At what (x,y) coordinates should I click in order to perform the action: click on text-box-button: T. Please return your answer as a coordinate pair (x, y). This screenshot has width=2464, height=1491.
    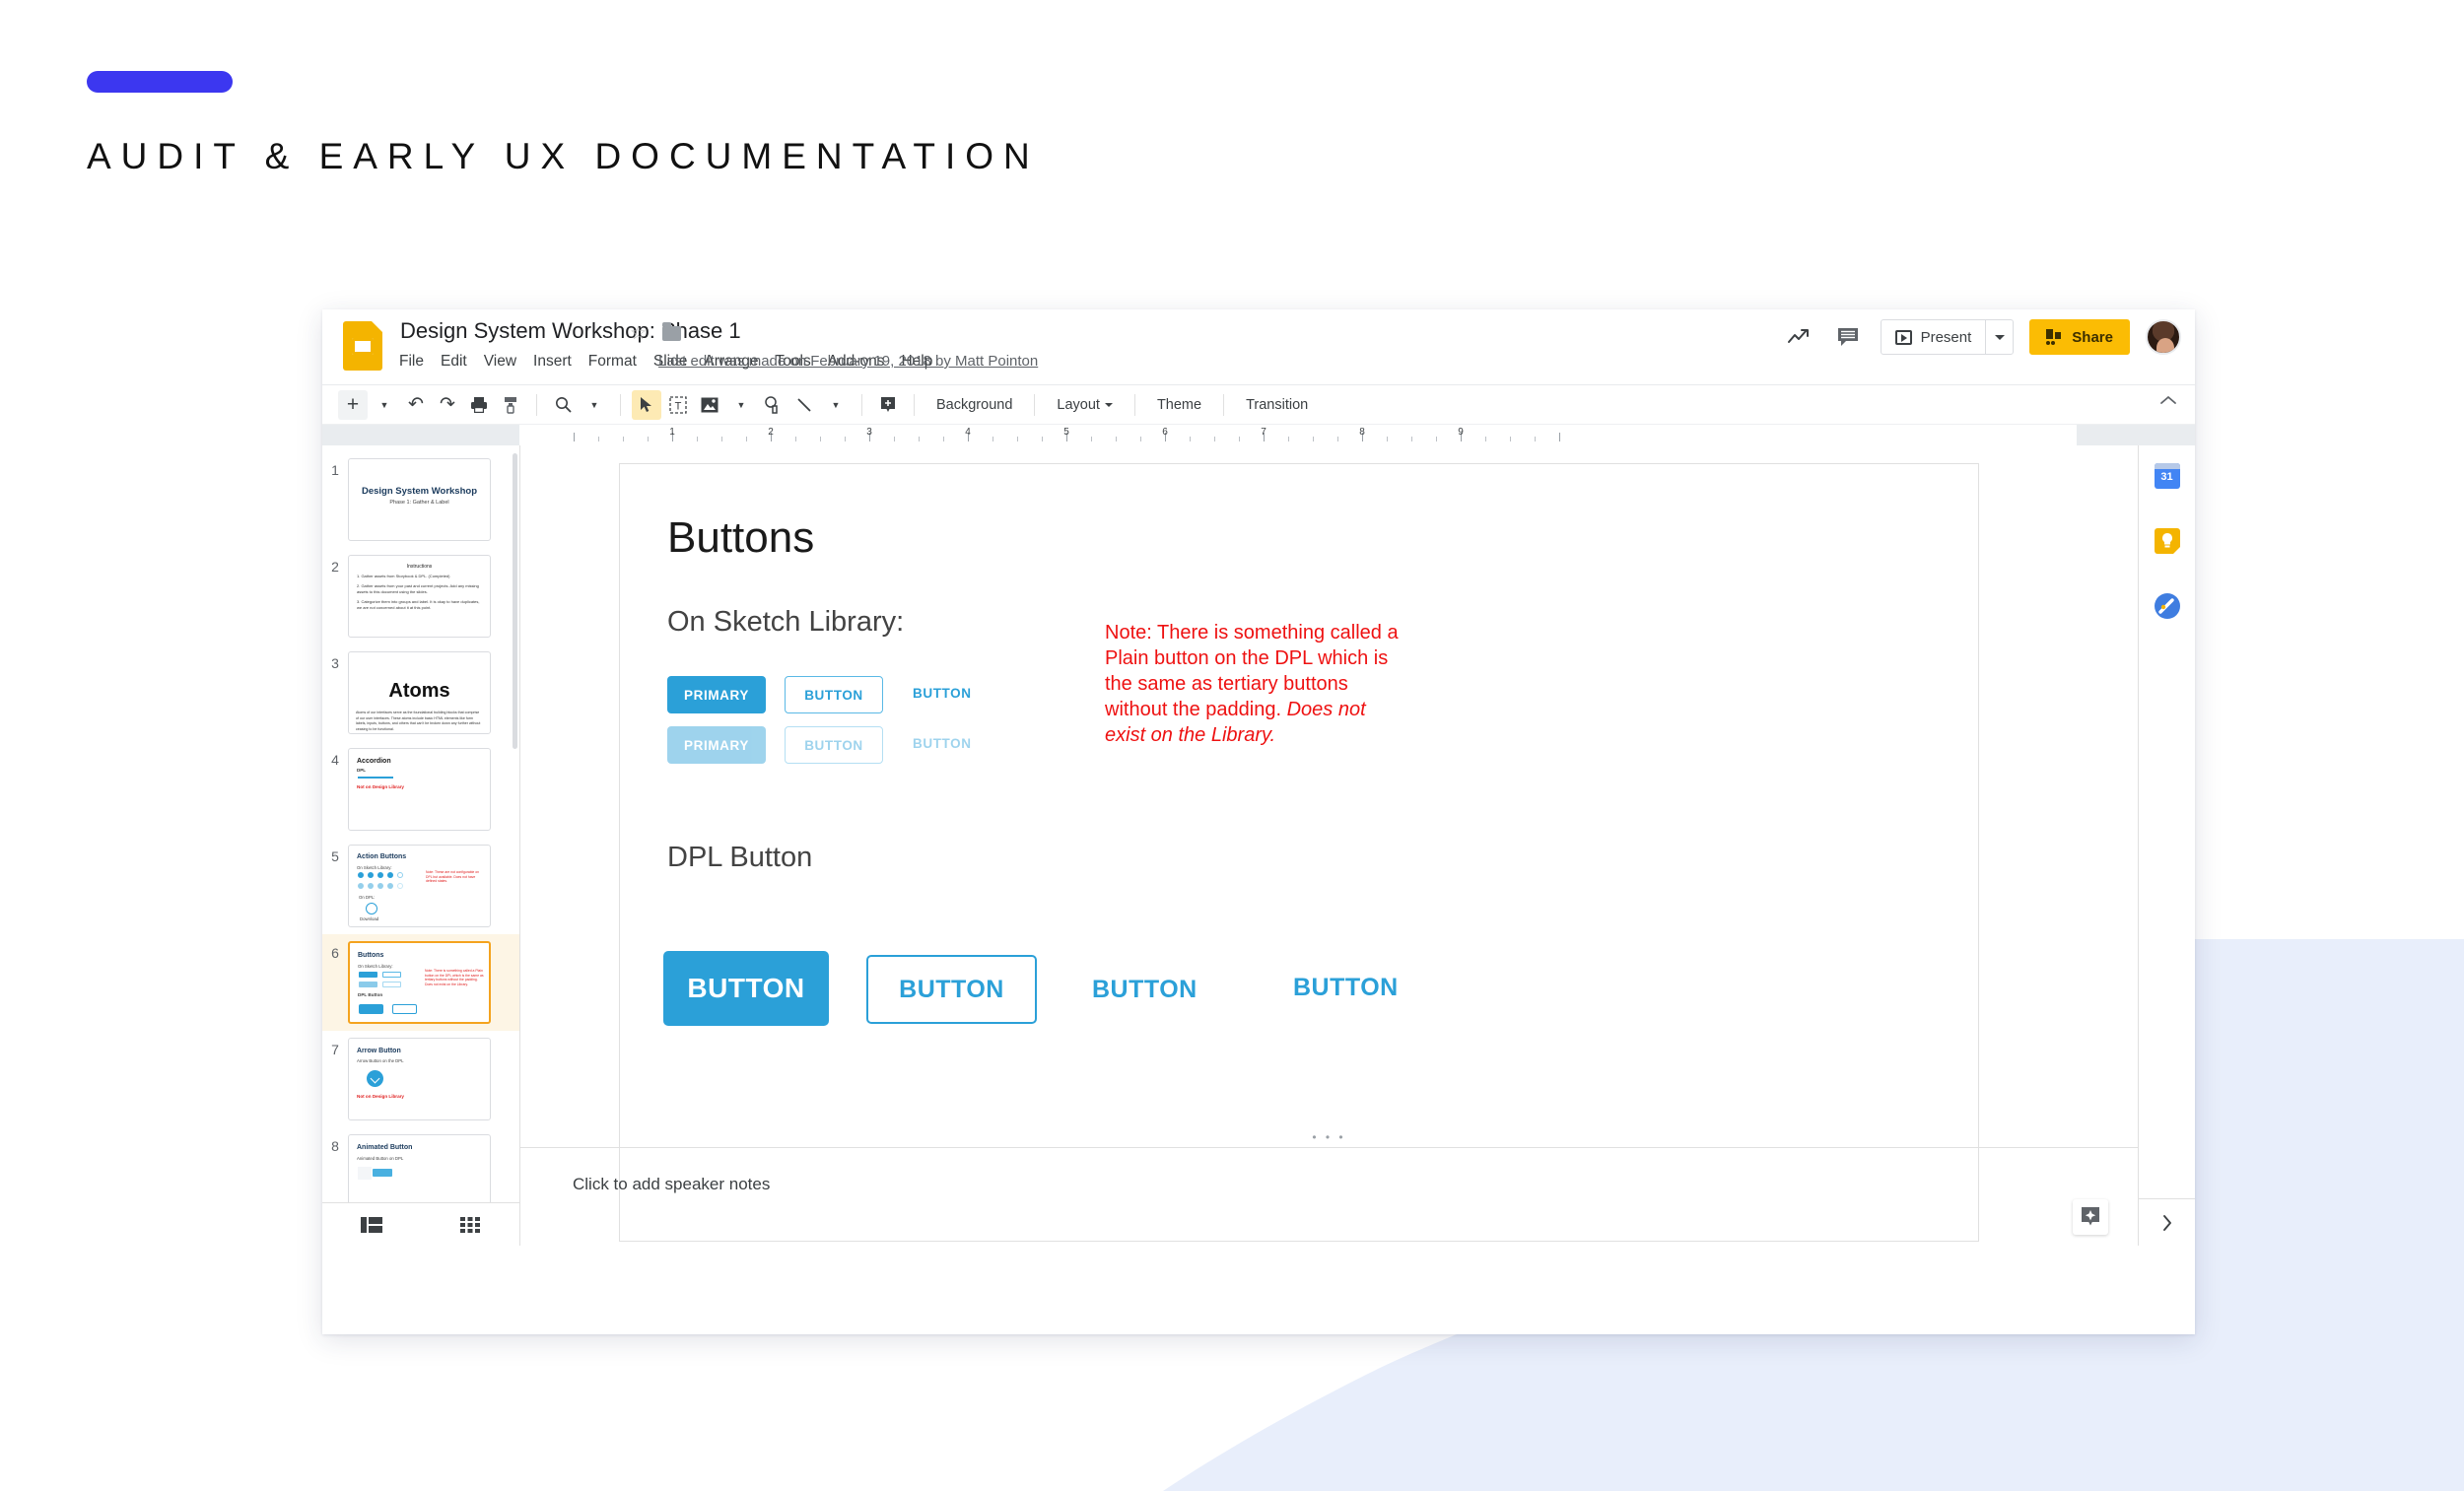
    Looking at the image, I should click on (678, 405).